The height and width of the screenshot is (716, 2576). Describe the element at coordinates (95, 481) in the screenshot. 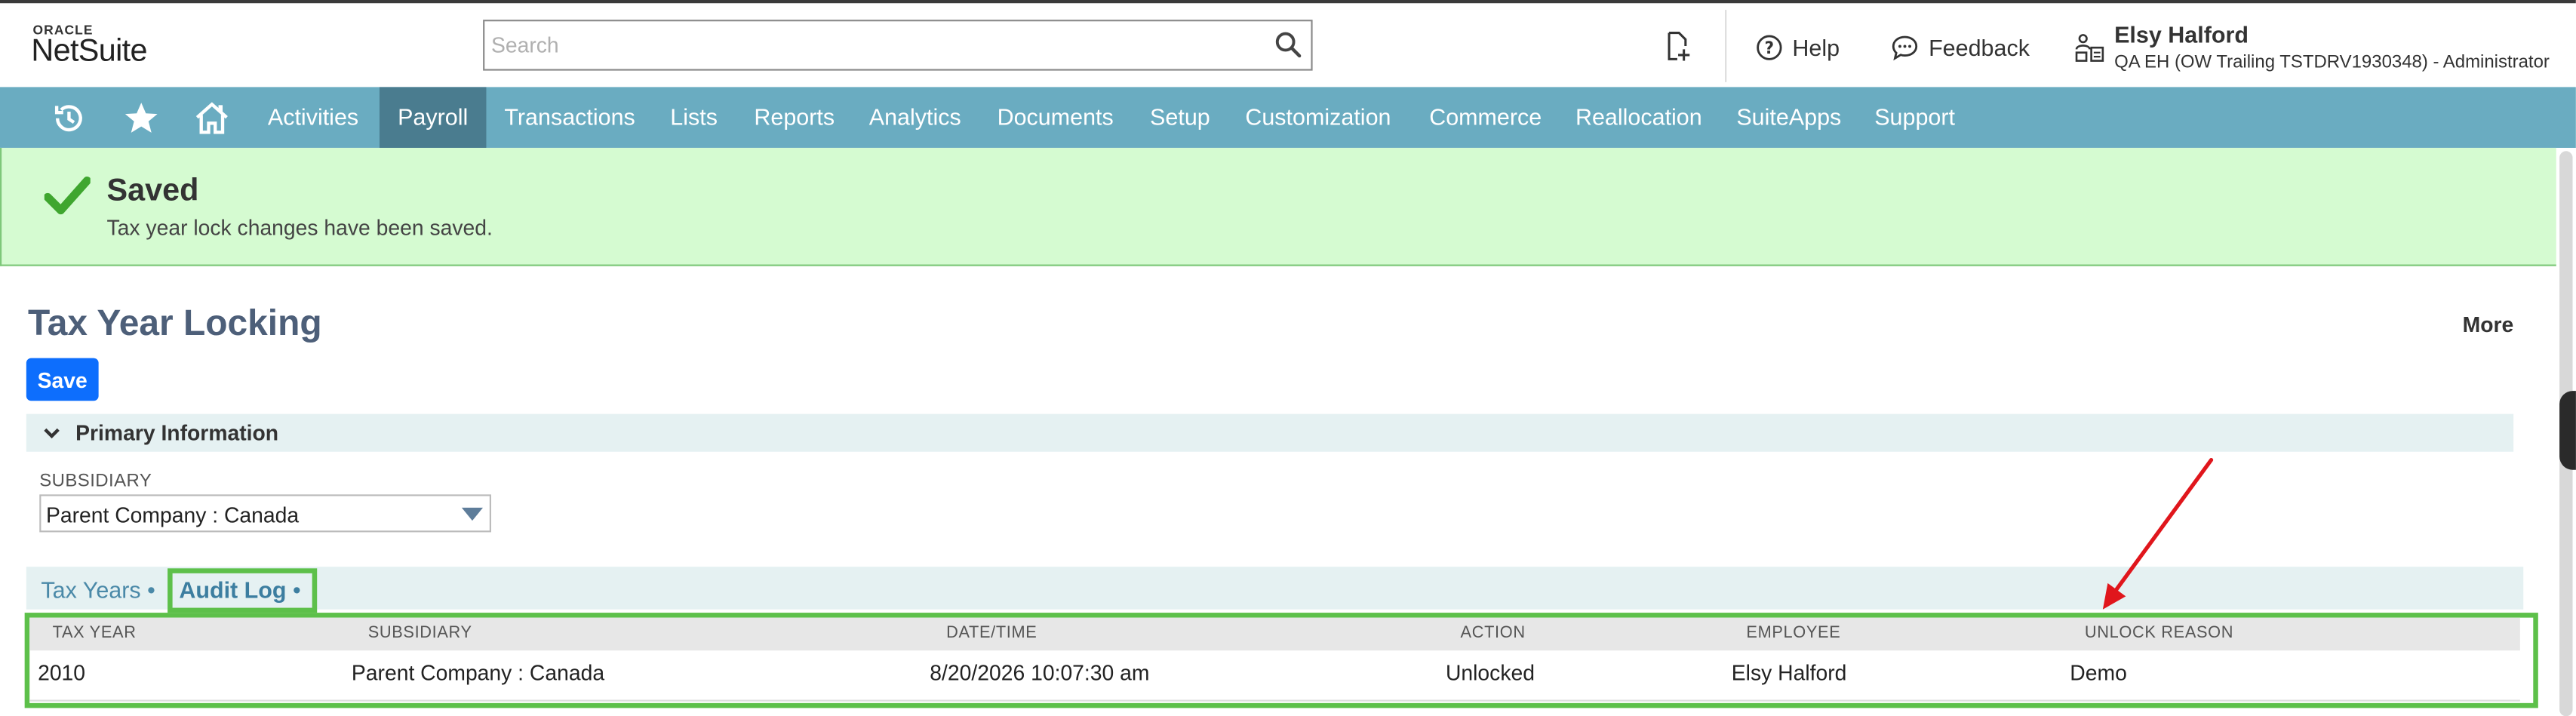

I see `subsidiary-label: SUBSIDIARY` at that location.